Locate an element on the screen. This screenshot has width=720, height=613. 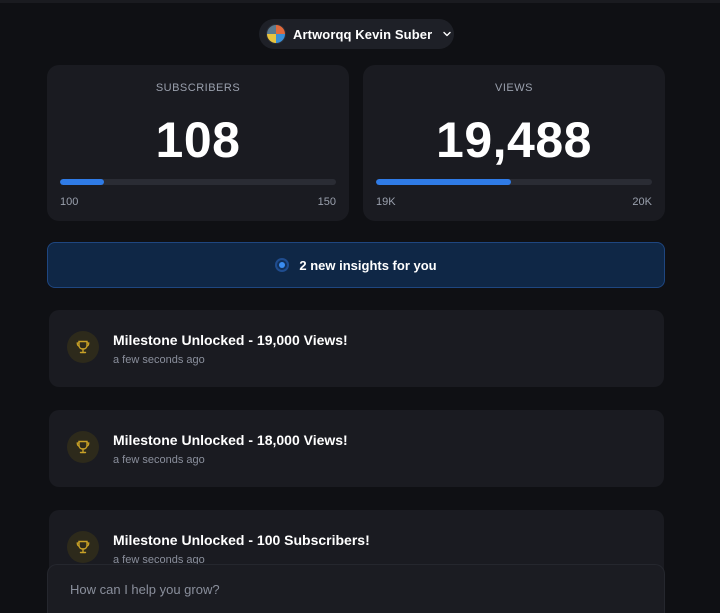
insights-text: 2 new insights for you is located at coordinates (368, 265).